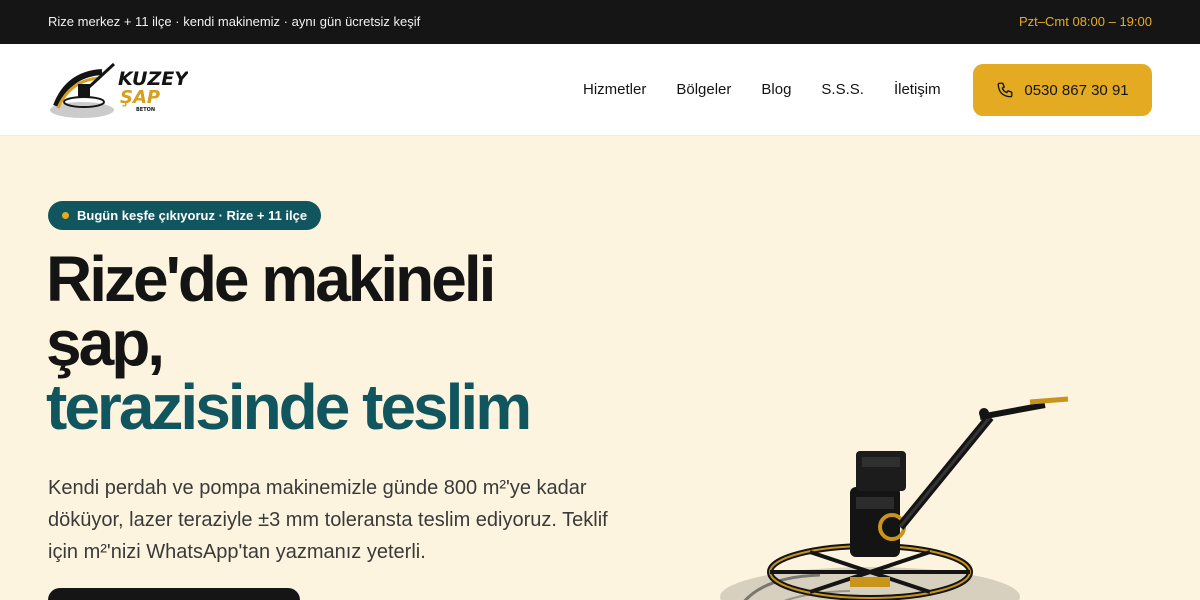  Describe the element at coordinates (917, 89) in the screenshot. I see `nav-link-iletisim: İletişim` at that location.